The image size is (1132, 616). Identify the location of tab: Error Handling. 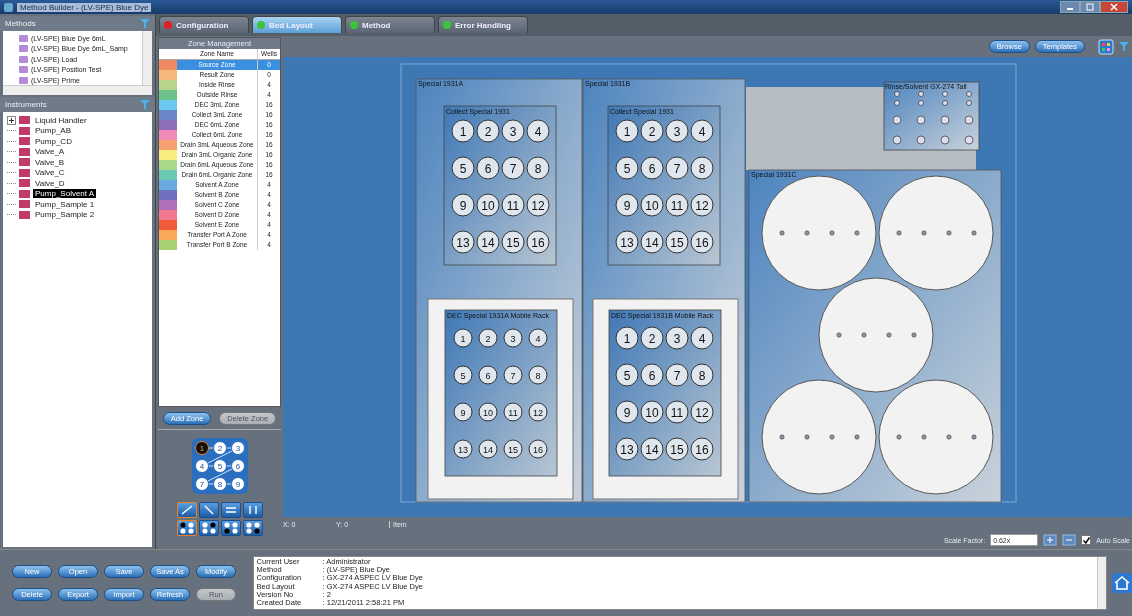
(483, 24).